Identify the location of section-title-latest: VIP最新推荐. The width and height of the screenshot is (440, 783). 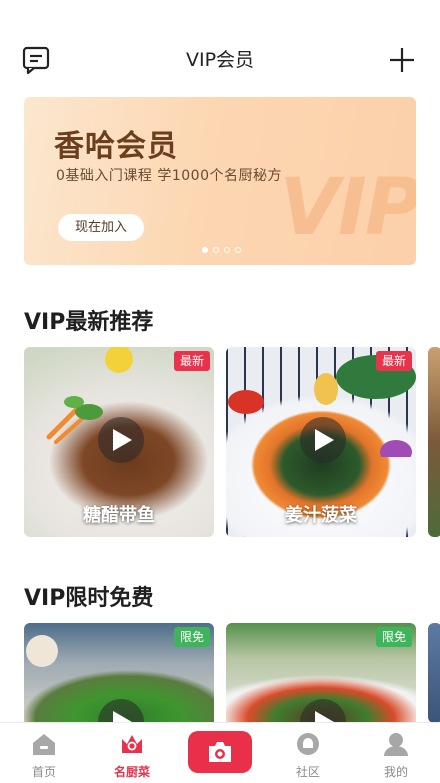
(89, 322).